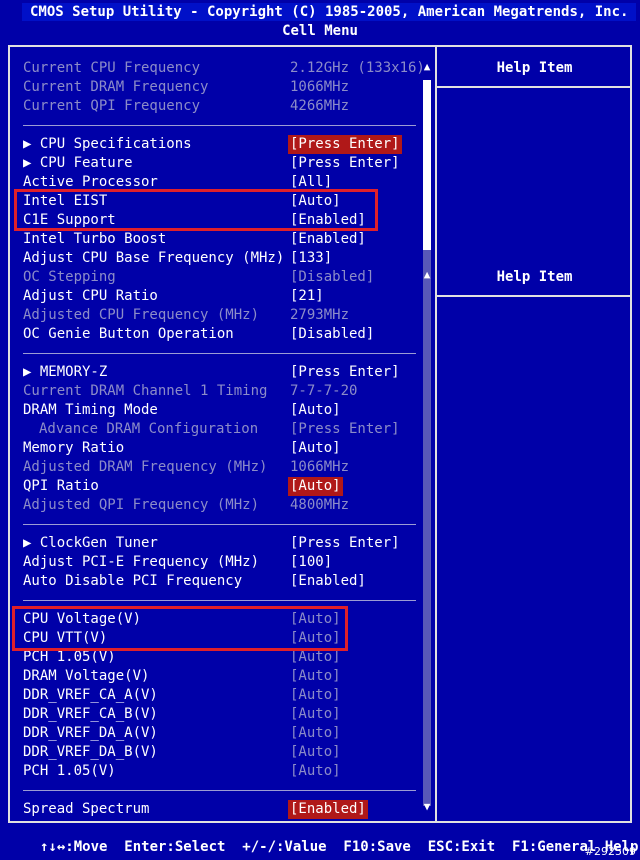 Image resolution: width=640 pixels, height=860 pixels. Describe the element at coordinates (90, 543) in the screenshot. I see `setting-label: ▶ ClockGen Tuner` at that location.